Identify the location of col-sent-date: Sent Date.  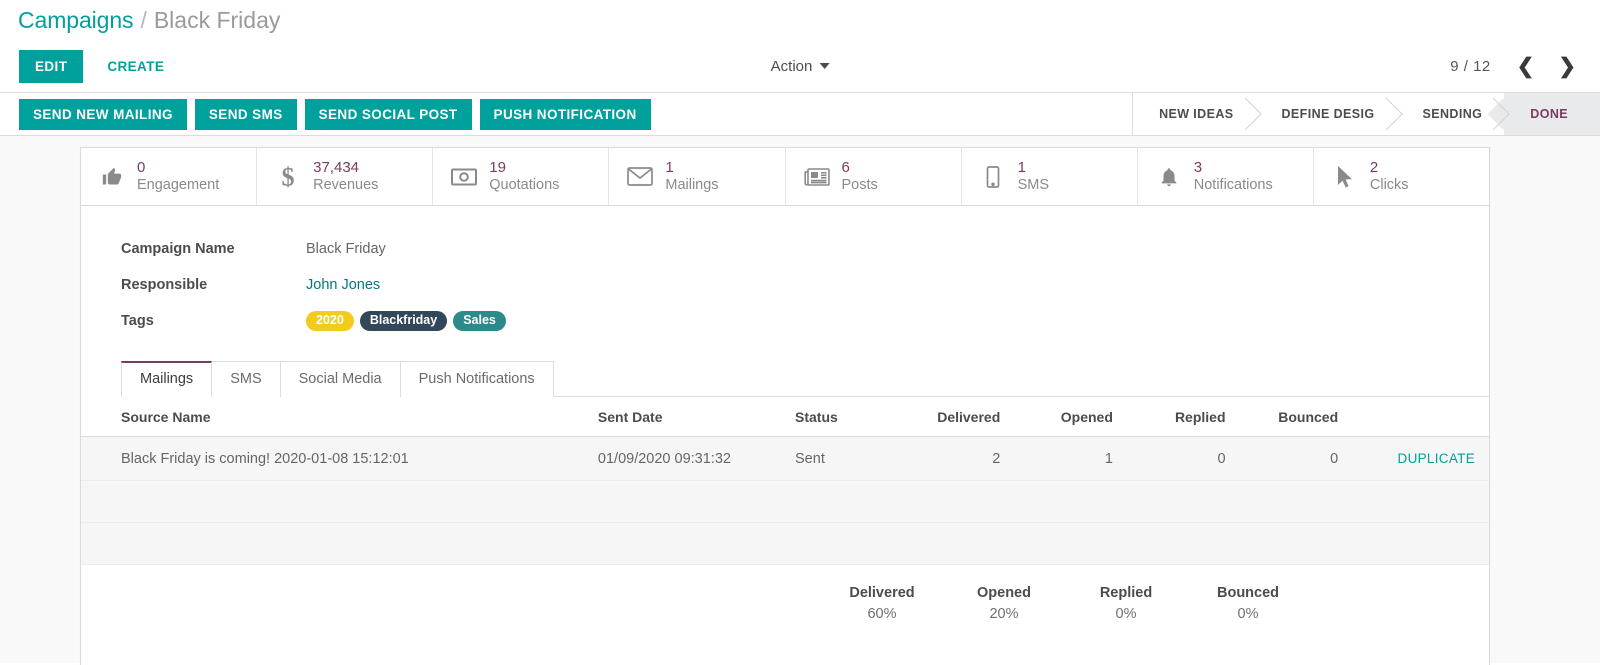
(686, 417).